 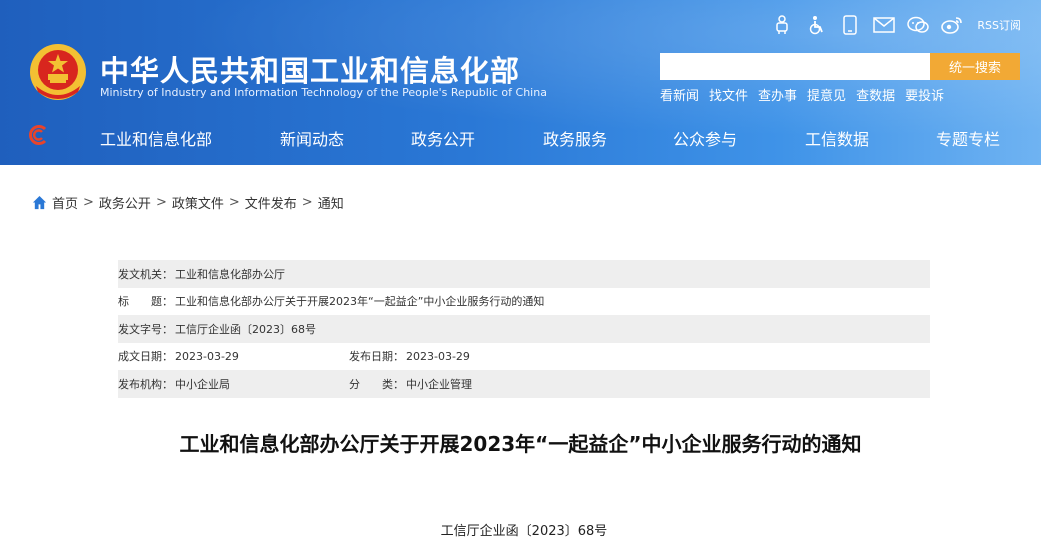 What do you see at coordinates (777, 94) in the screenshot?
I see `quick-link-services: 查办事` at bounding box center [777, 94].